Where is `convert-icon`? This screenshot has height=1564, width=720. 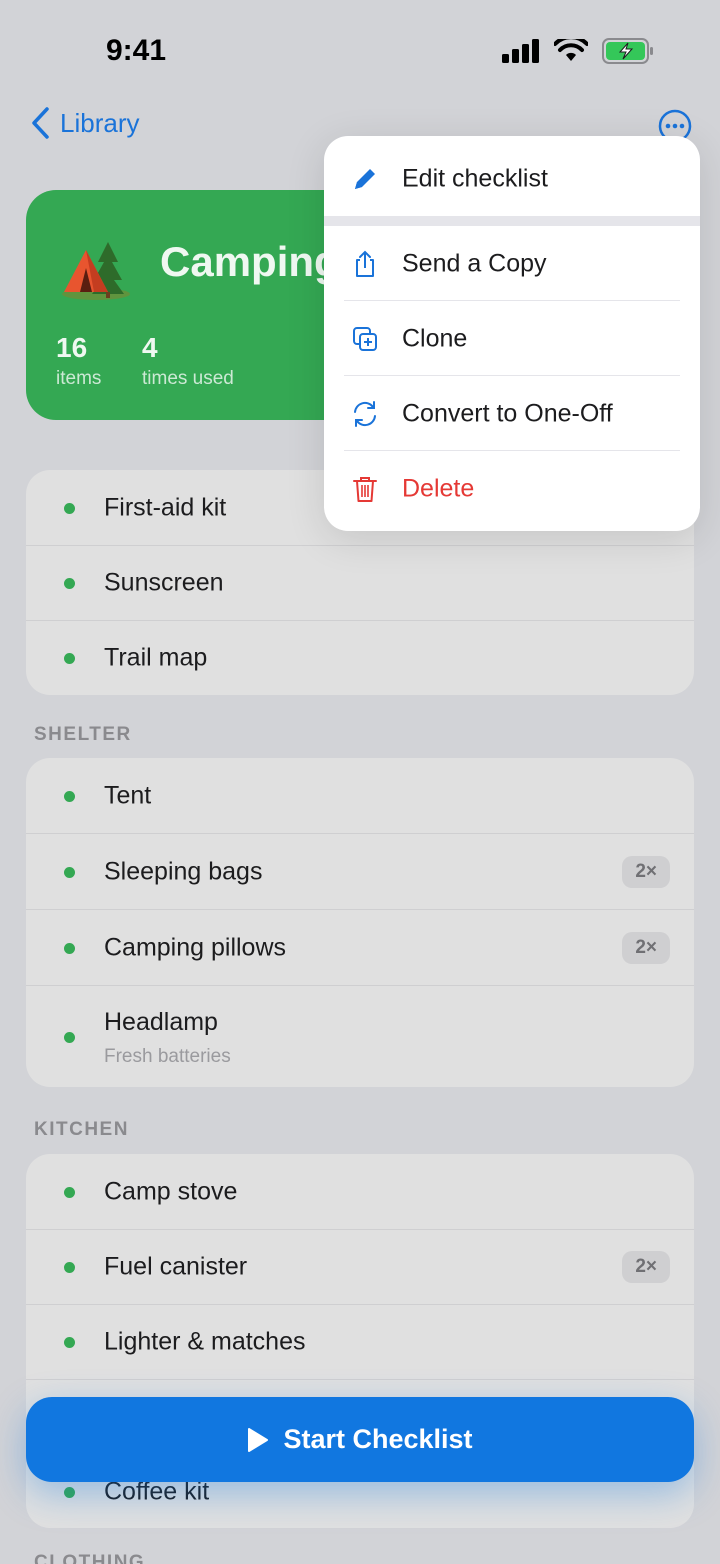
convert-icon is located at coordinates (365, 413).